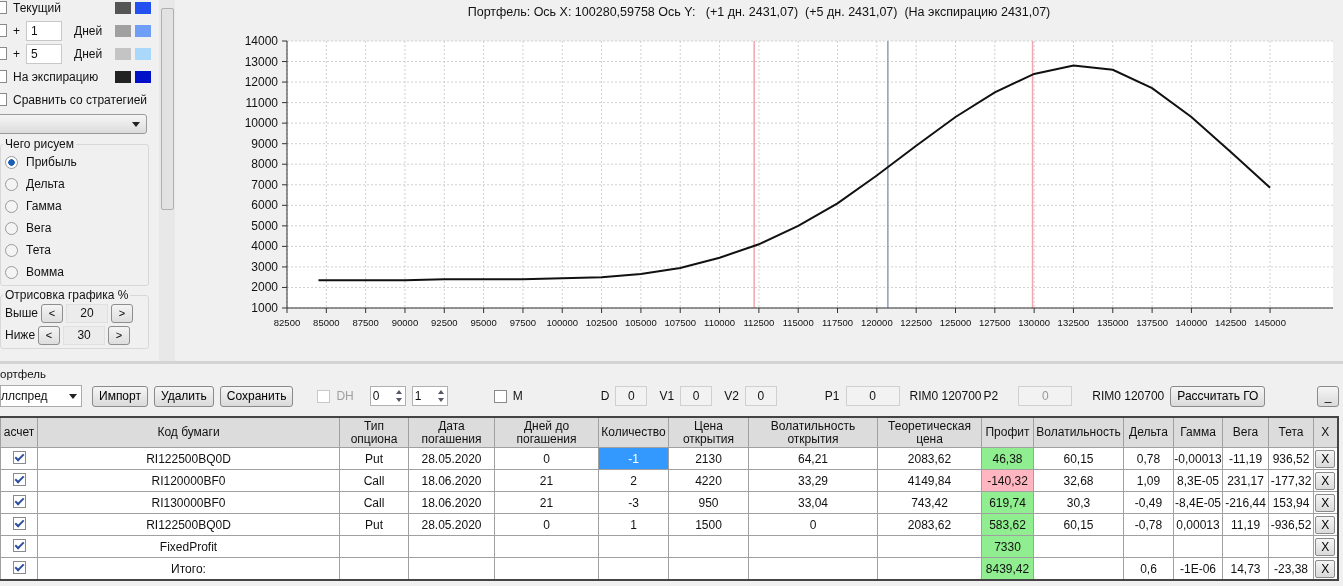 This screenshot has height=586, width=1343. What do you see at coordinates (523, 322) in the screenshot?
I see `tick-label: 97500` at bounding box center [523, 322].